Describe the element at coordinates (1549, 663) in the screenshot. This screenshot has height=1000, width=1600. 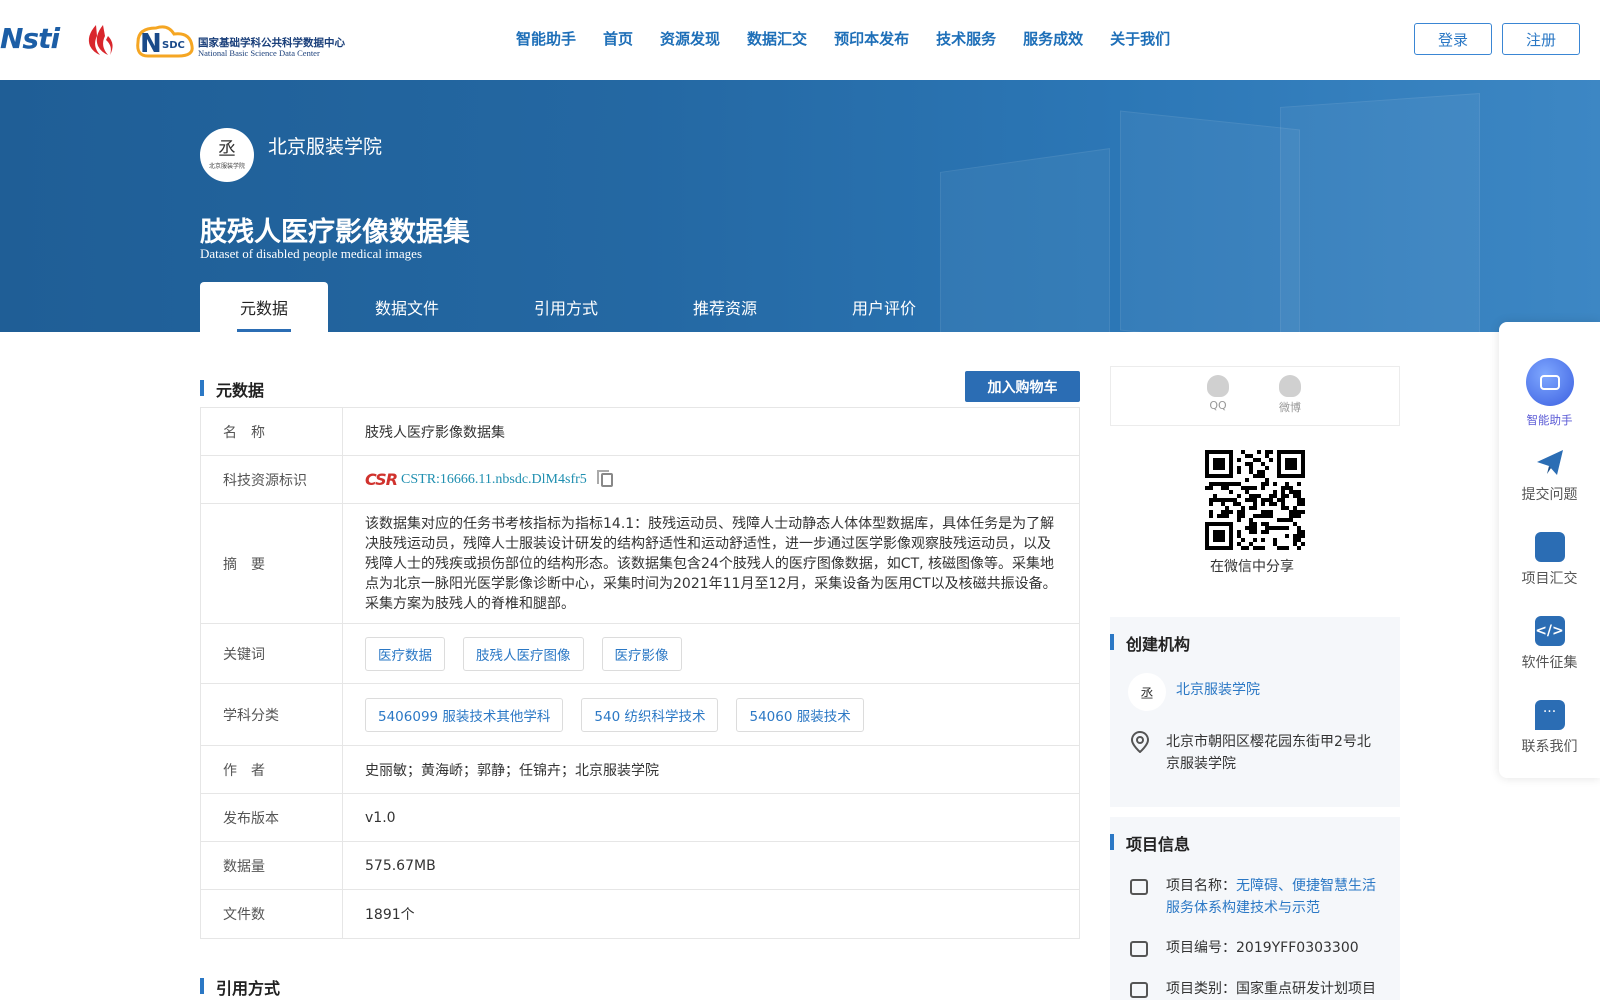
I see `float-label: 软件征集` at that location.